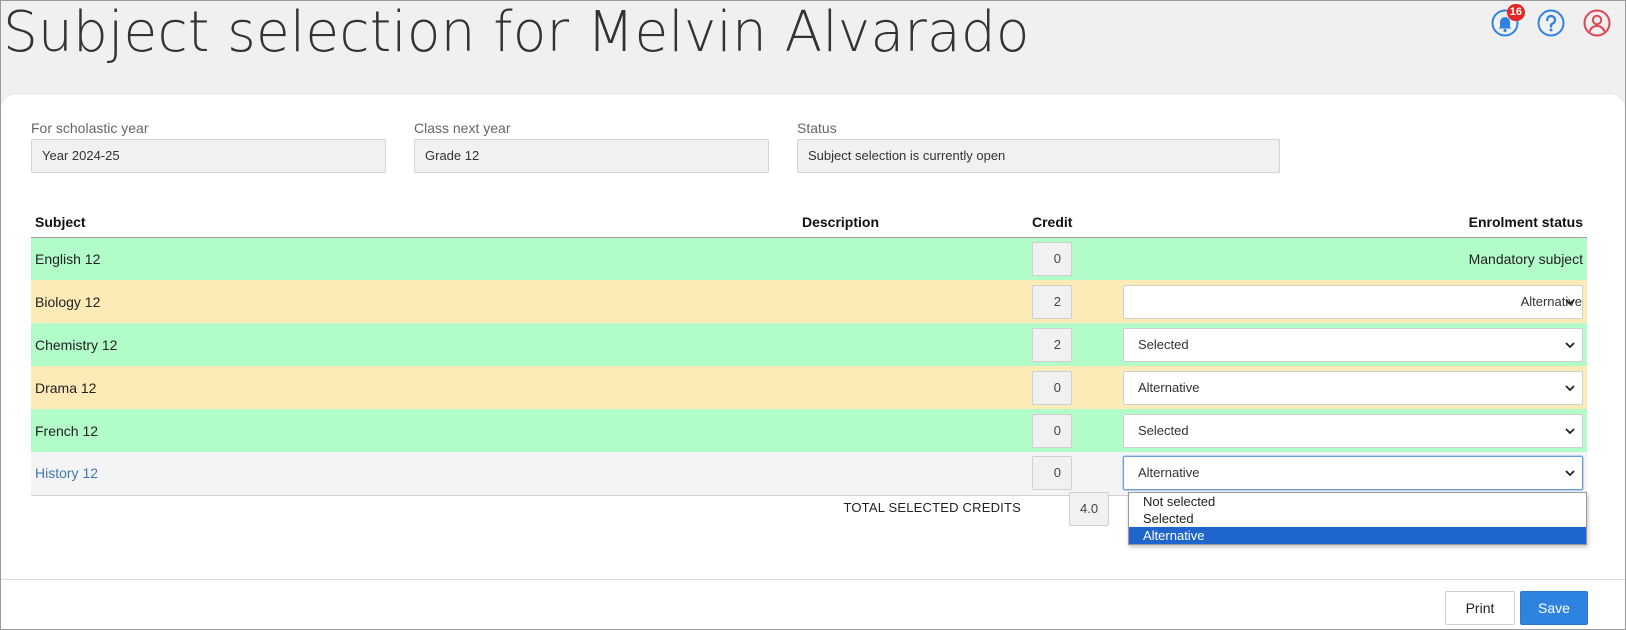  I want to click on subject-name: Biology 12, so click(414, 301).